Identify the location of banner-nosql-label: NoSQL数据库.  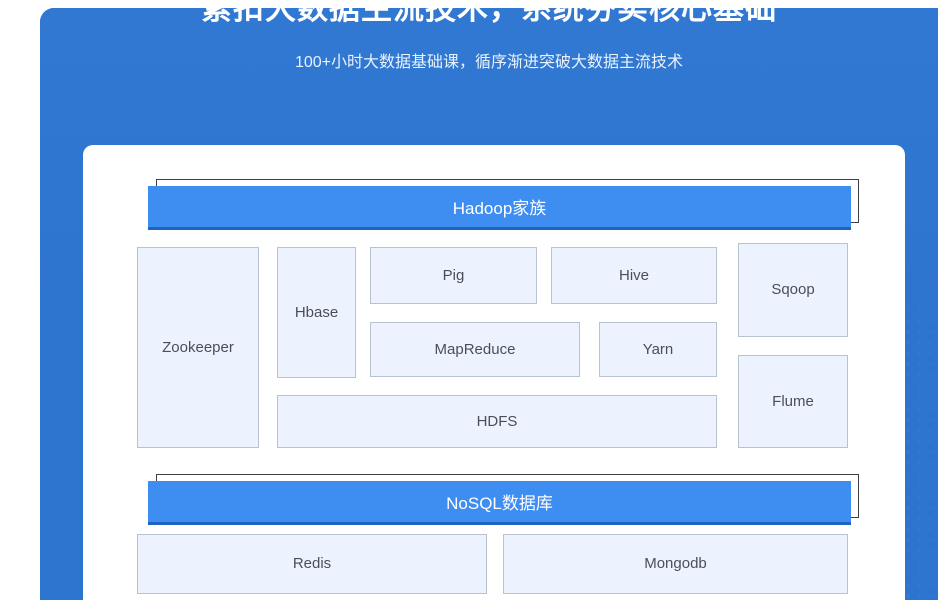
(499, 503).